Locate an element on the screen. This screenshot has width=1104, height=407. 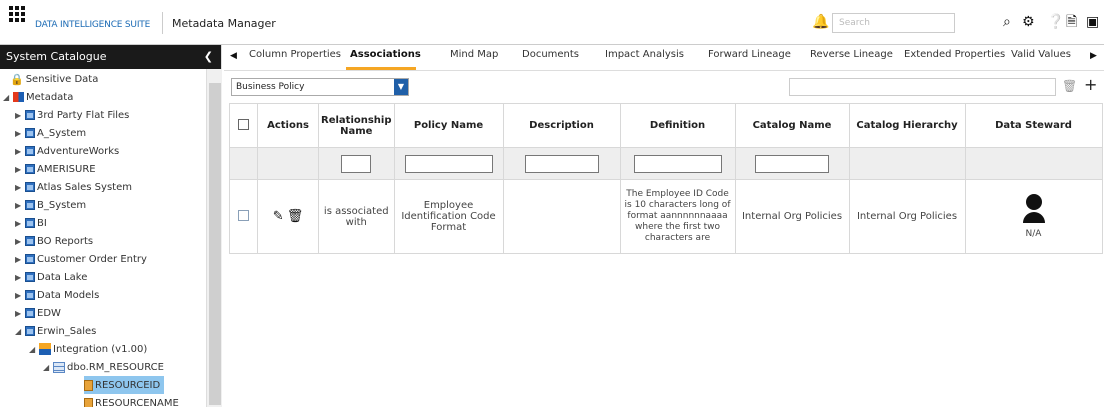
app-grid-icon is located at coordinates (17, 14).